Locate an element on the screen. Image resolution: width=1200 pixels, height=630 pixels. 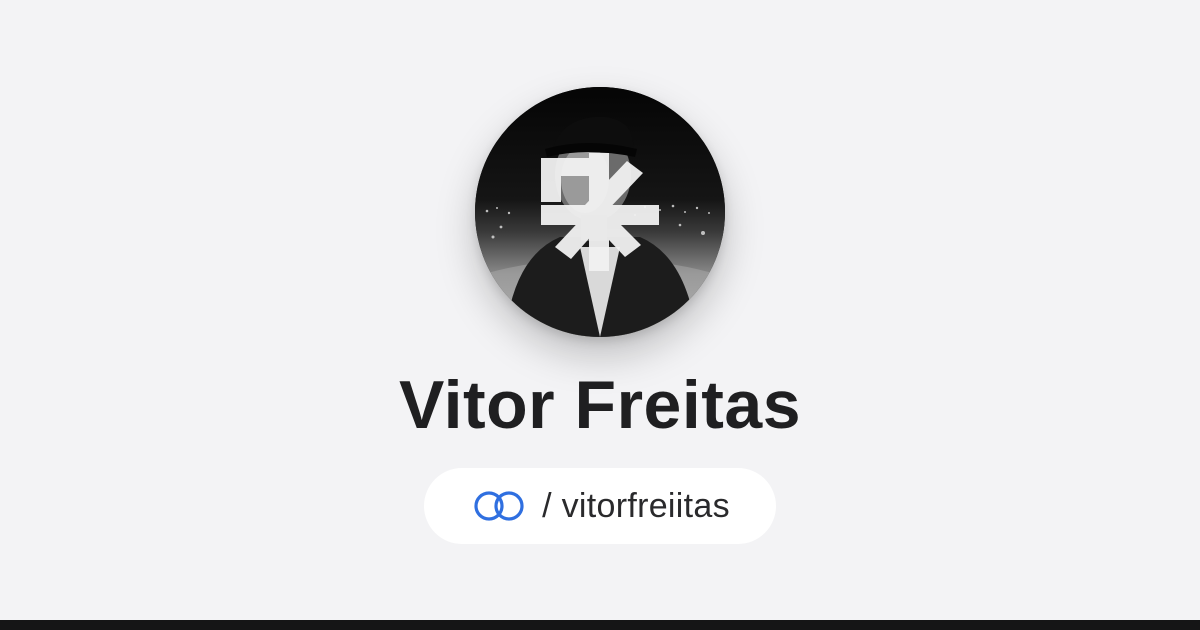
bottom-bar is located at coordinates (600, 625).